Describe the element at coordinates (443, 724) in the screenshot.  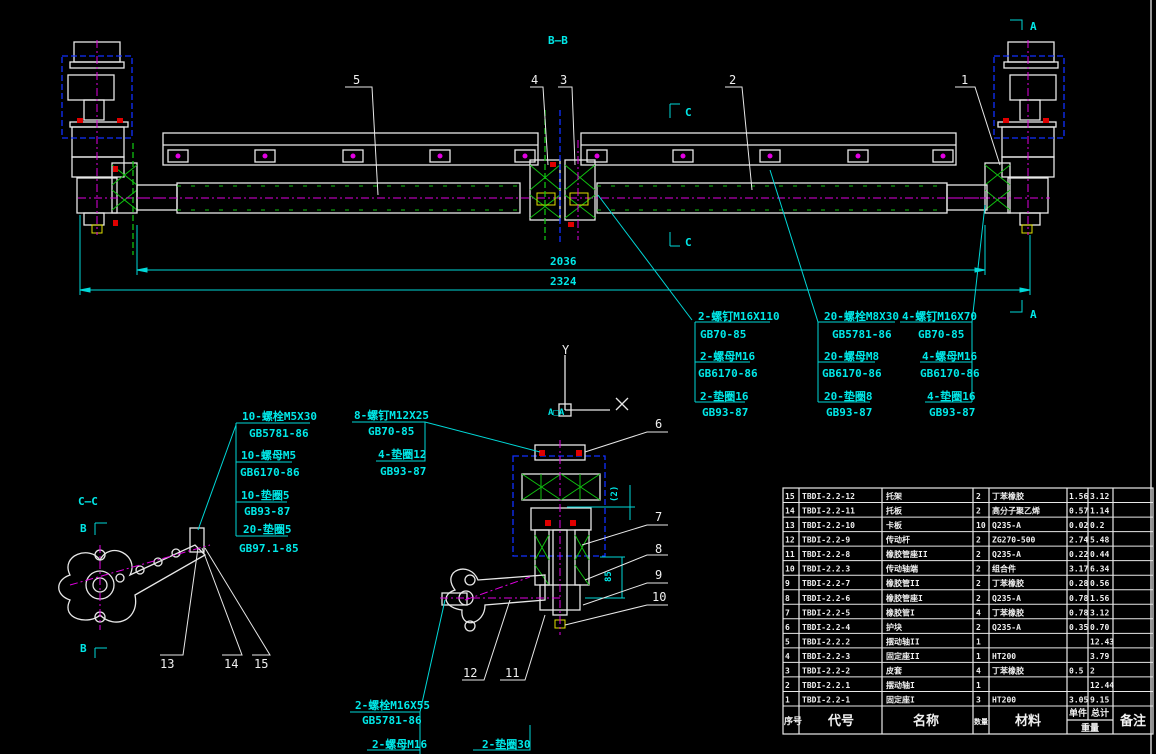
I see `callout-aa-bottom: 2-螺栓M16X55 GB5781-86 2-螺母M16 2-垫圈30` at that location.